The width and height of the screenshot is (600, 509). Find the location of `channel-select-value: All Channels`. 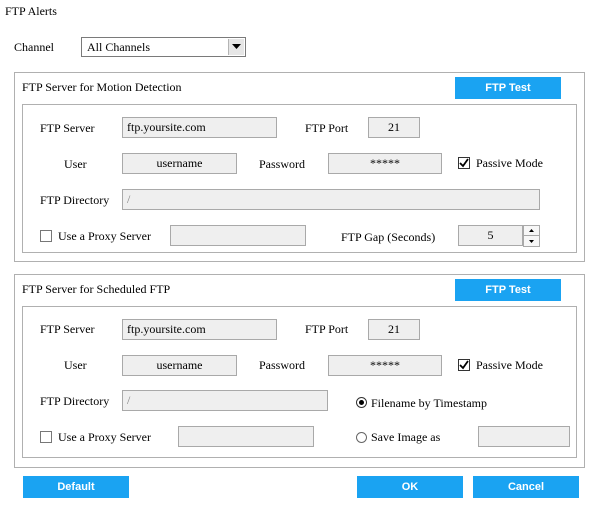

channel-select-value: All Channels is located at coordinates (118, 47).